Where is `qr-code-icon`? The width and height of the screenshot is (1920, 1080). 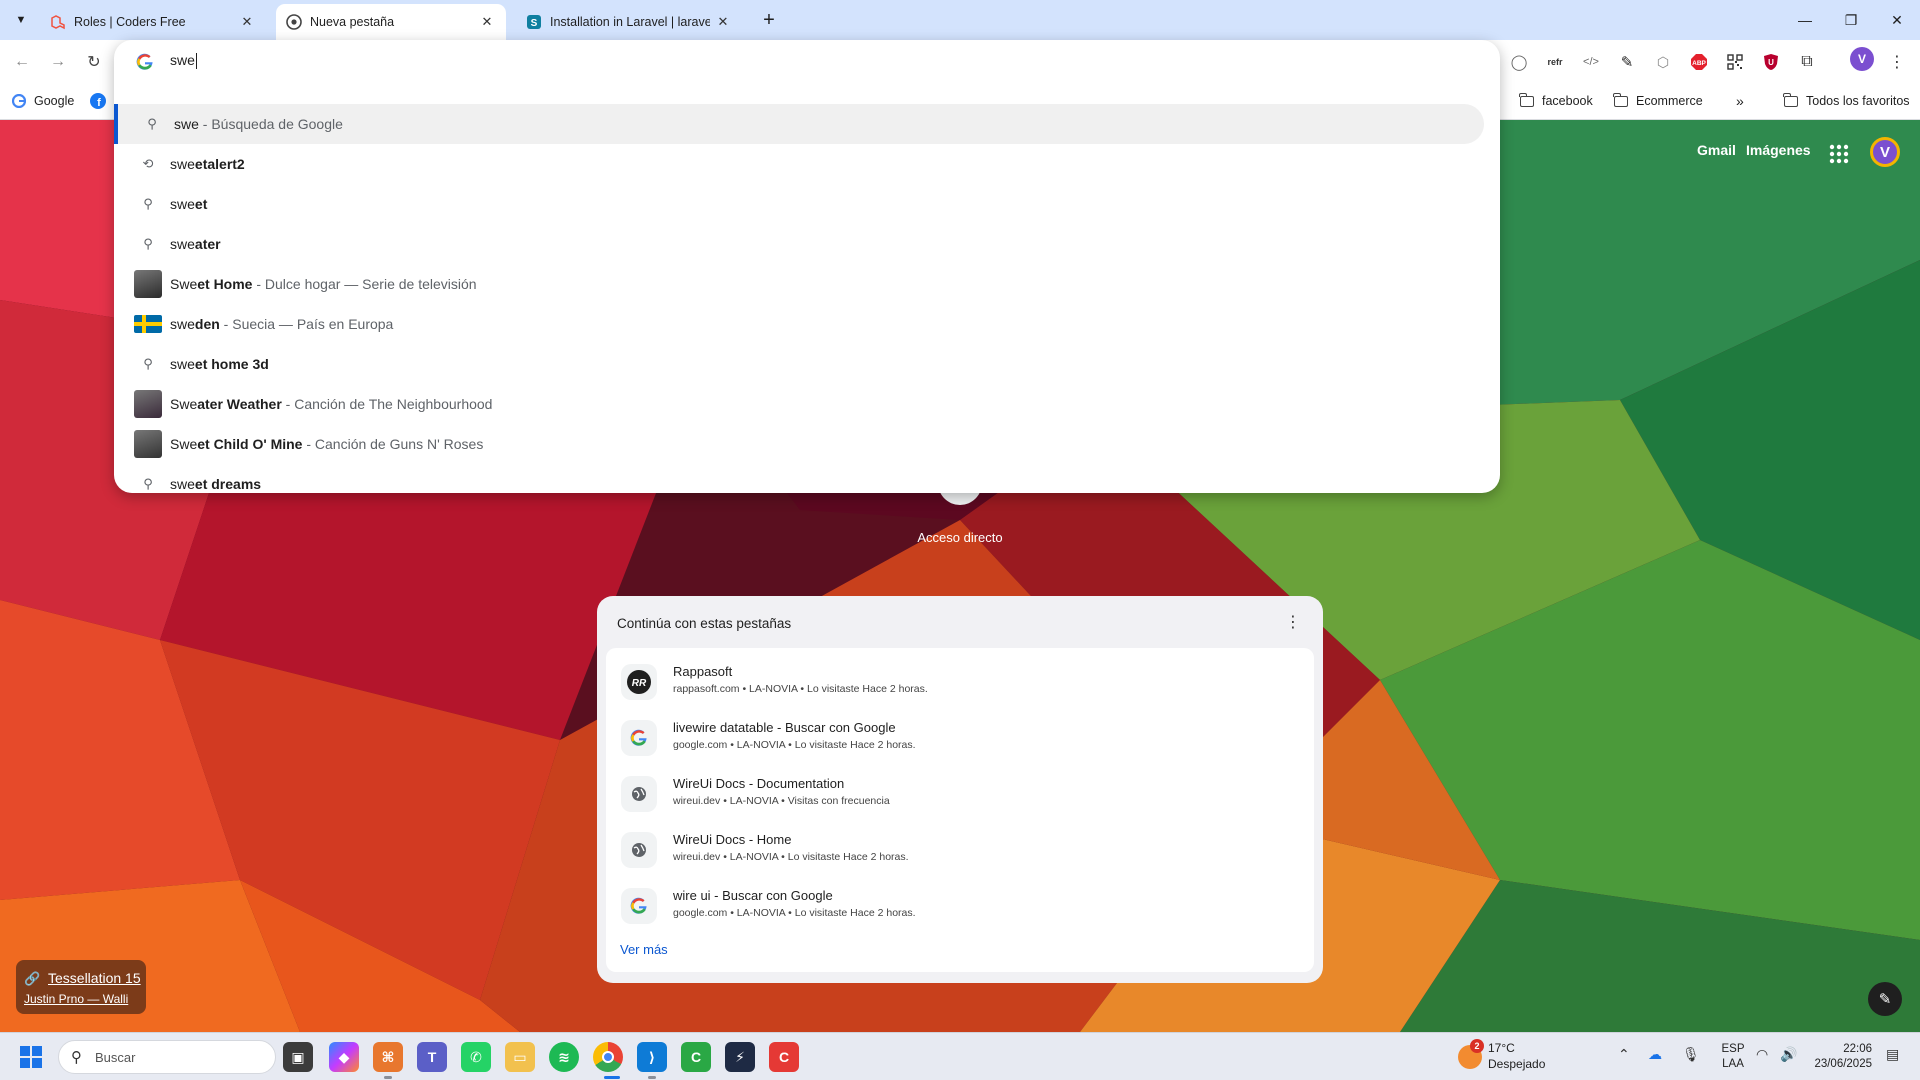 qr-code-icon is located at coordinates (1735, 62).